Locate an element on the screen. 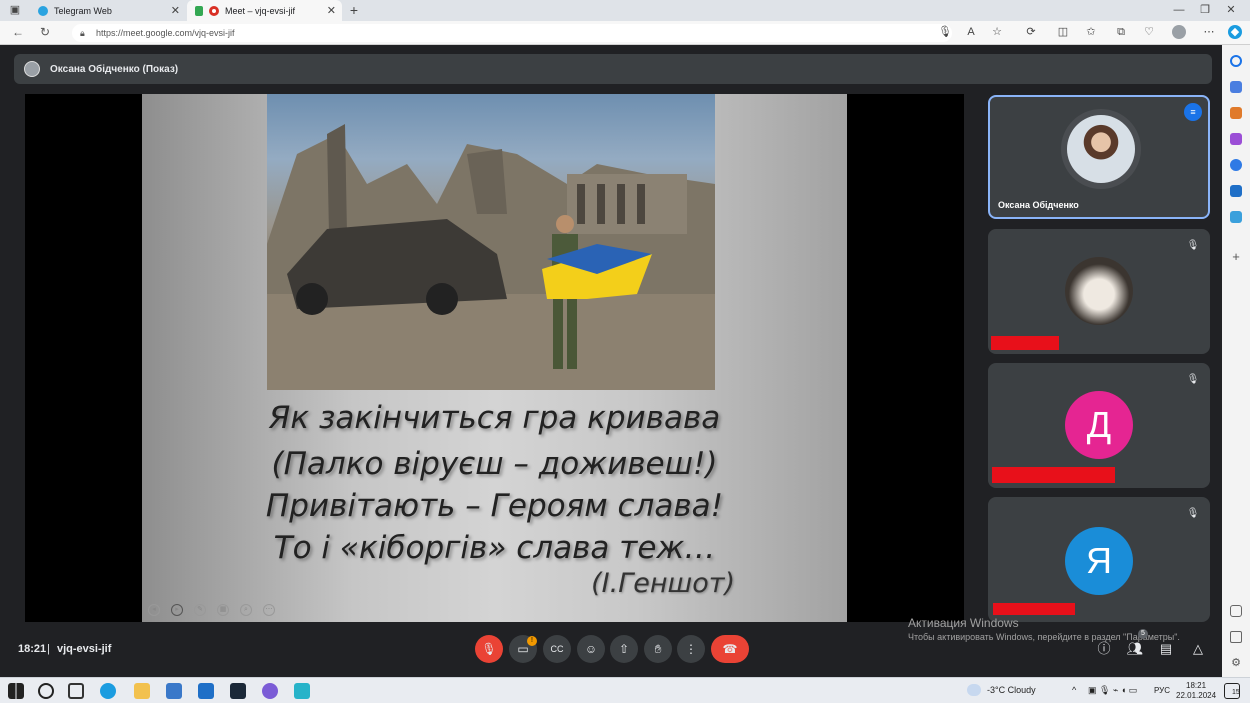  drop-icon is located at coordinates (1236, 217).